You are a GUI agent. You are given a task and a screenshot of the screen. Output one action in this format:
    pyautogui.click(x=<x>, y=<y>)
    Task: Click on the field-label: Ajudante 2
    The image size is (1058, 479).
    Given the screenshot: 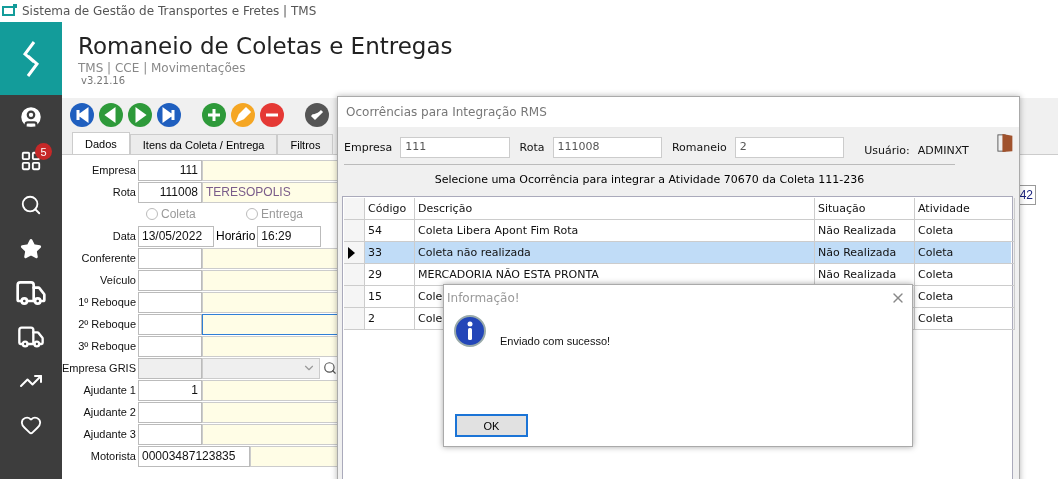 What is the action you would take?
    pyautogui.click(x=109, y=412)
    